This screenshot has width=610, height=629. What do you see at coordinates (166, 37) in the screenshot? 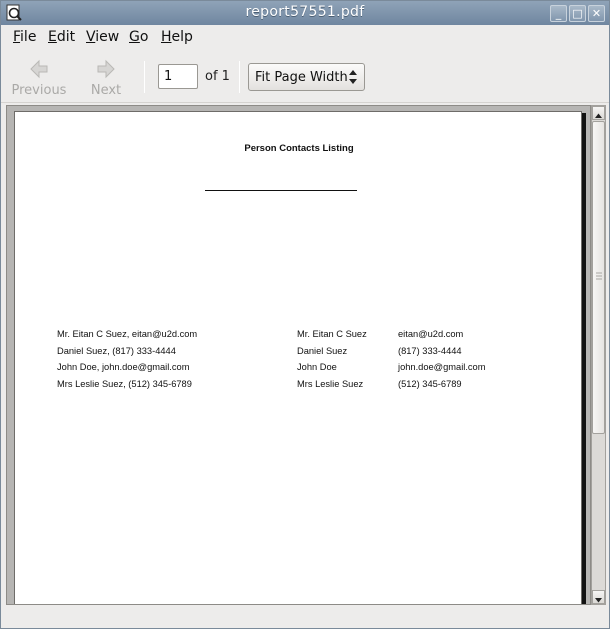
I see `menu-help-mnemonic: H` at bounding box center [166, 37].